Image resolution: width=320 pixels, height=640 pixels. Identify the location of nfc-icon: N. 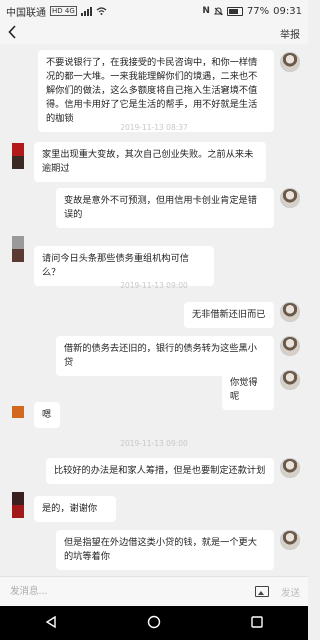
(206, 11).